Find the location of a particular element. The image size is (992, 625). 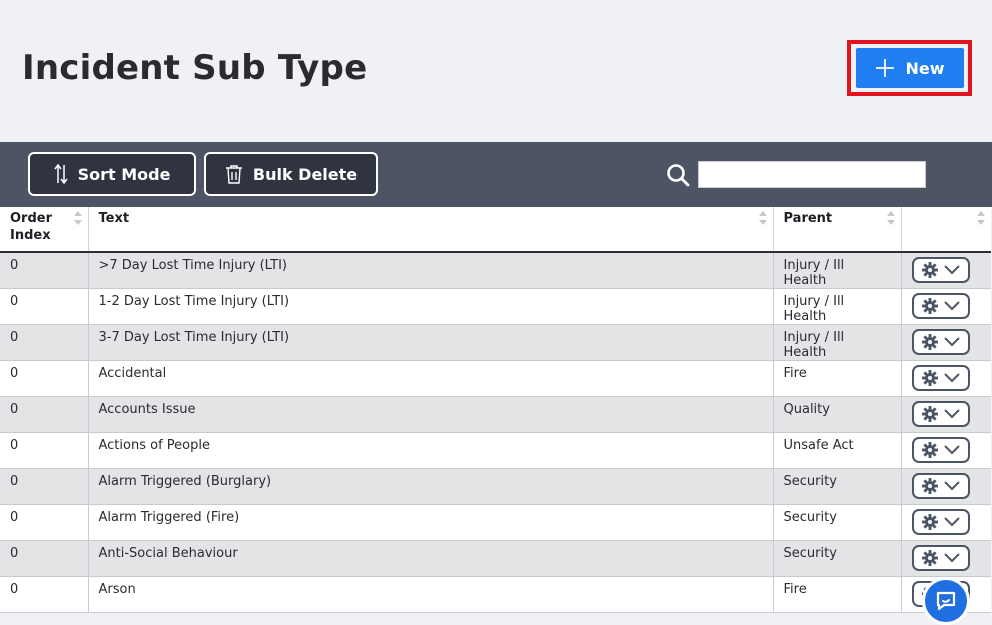

plus-icon is located at coordinates (885, 68).